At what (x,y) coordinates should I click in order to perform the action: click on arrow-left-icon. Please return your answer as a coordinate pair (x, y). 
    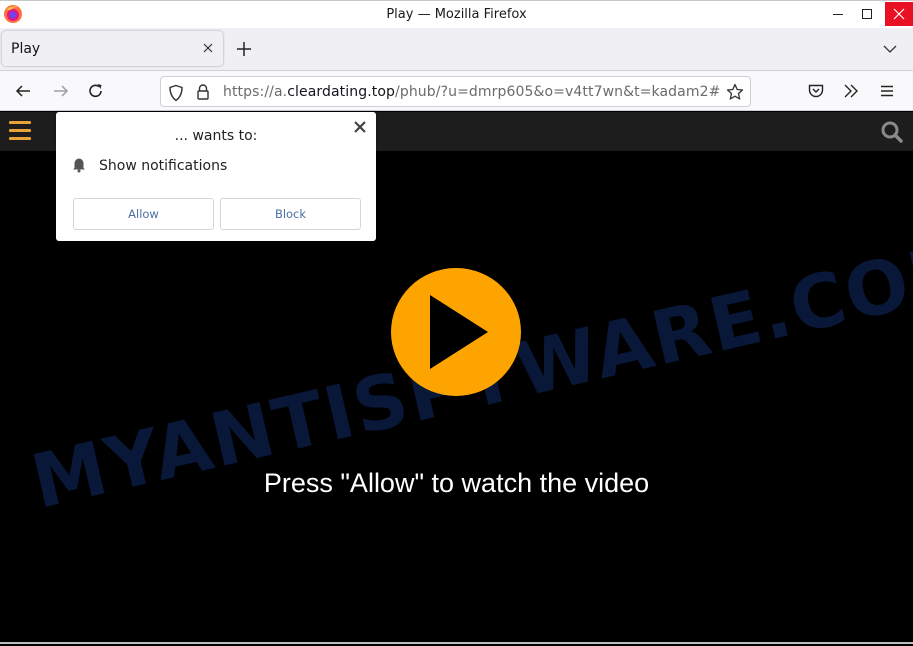
    Looking at the image, I should click on (22, 91).